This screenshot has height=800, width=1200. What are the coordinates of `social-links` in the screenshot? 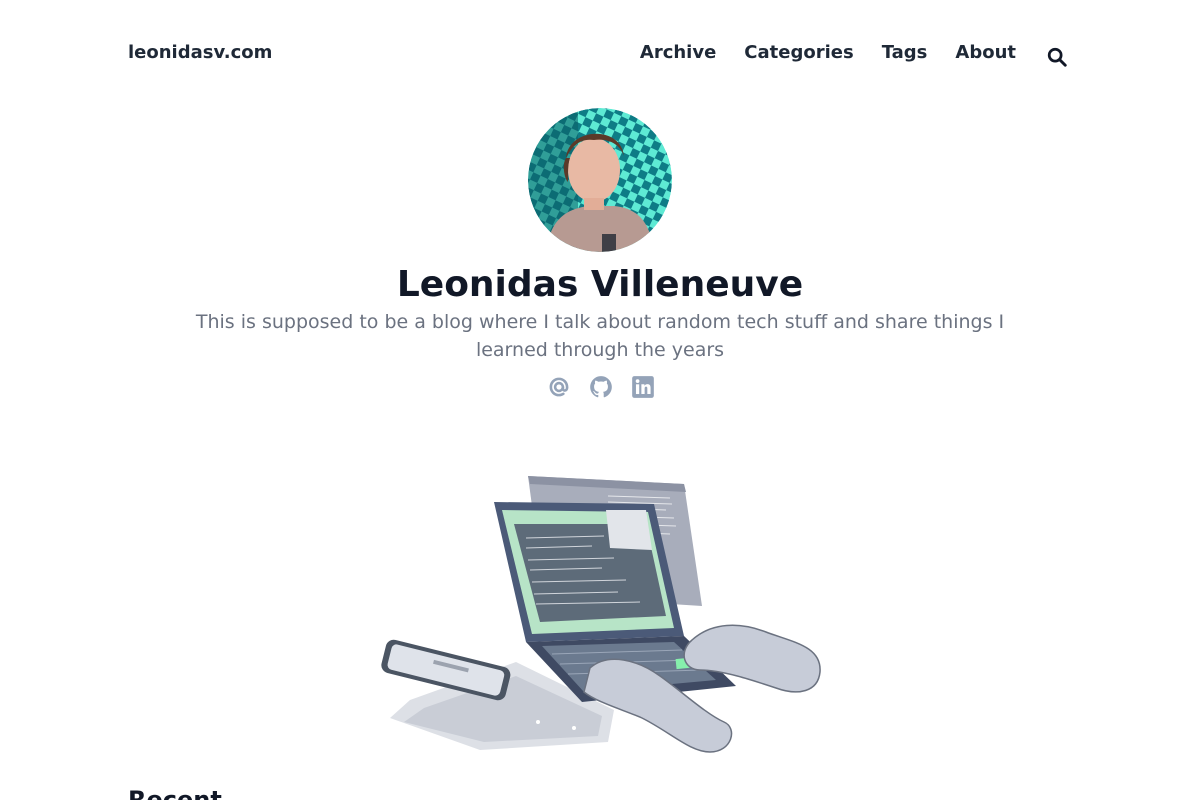 It's located at (601, 387).